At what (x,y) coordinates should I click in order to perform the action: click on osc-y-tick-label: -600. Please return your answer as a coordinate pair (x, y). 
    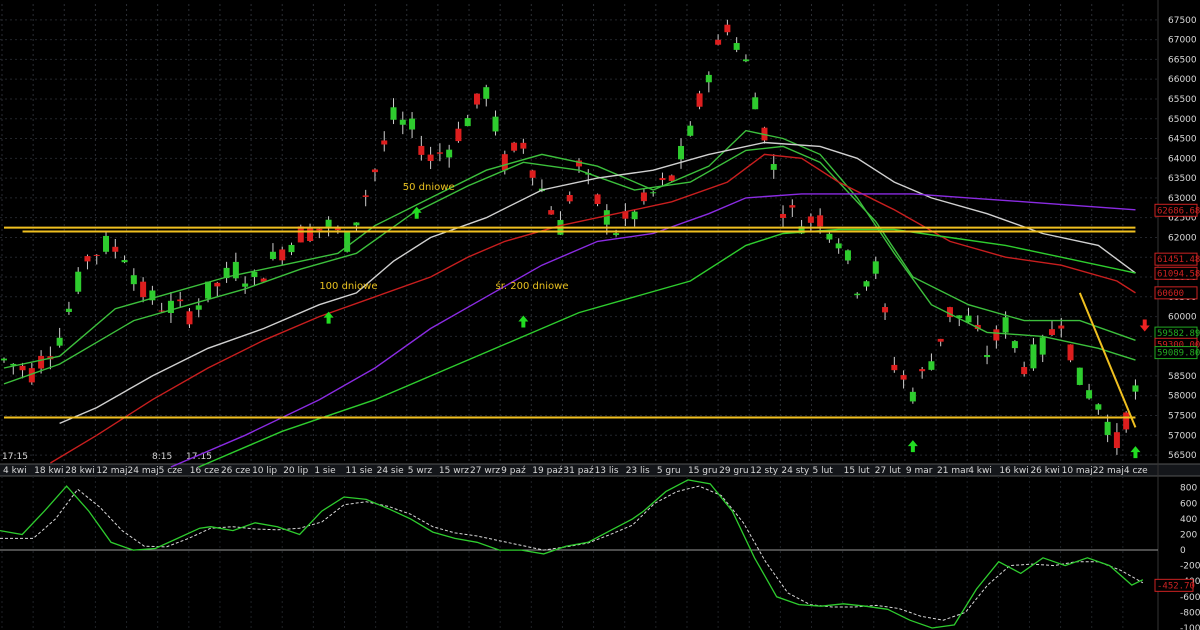
    Looking at the image, I should click on (1190, 598).